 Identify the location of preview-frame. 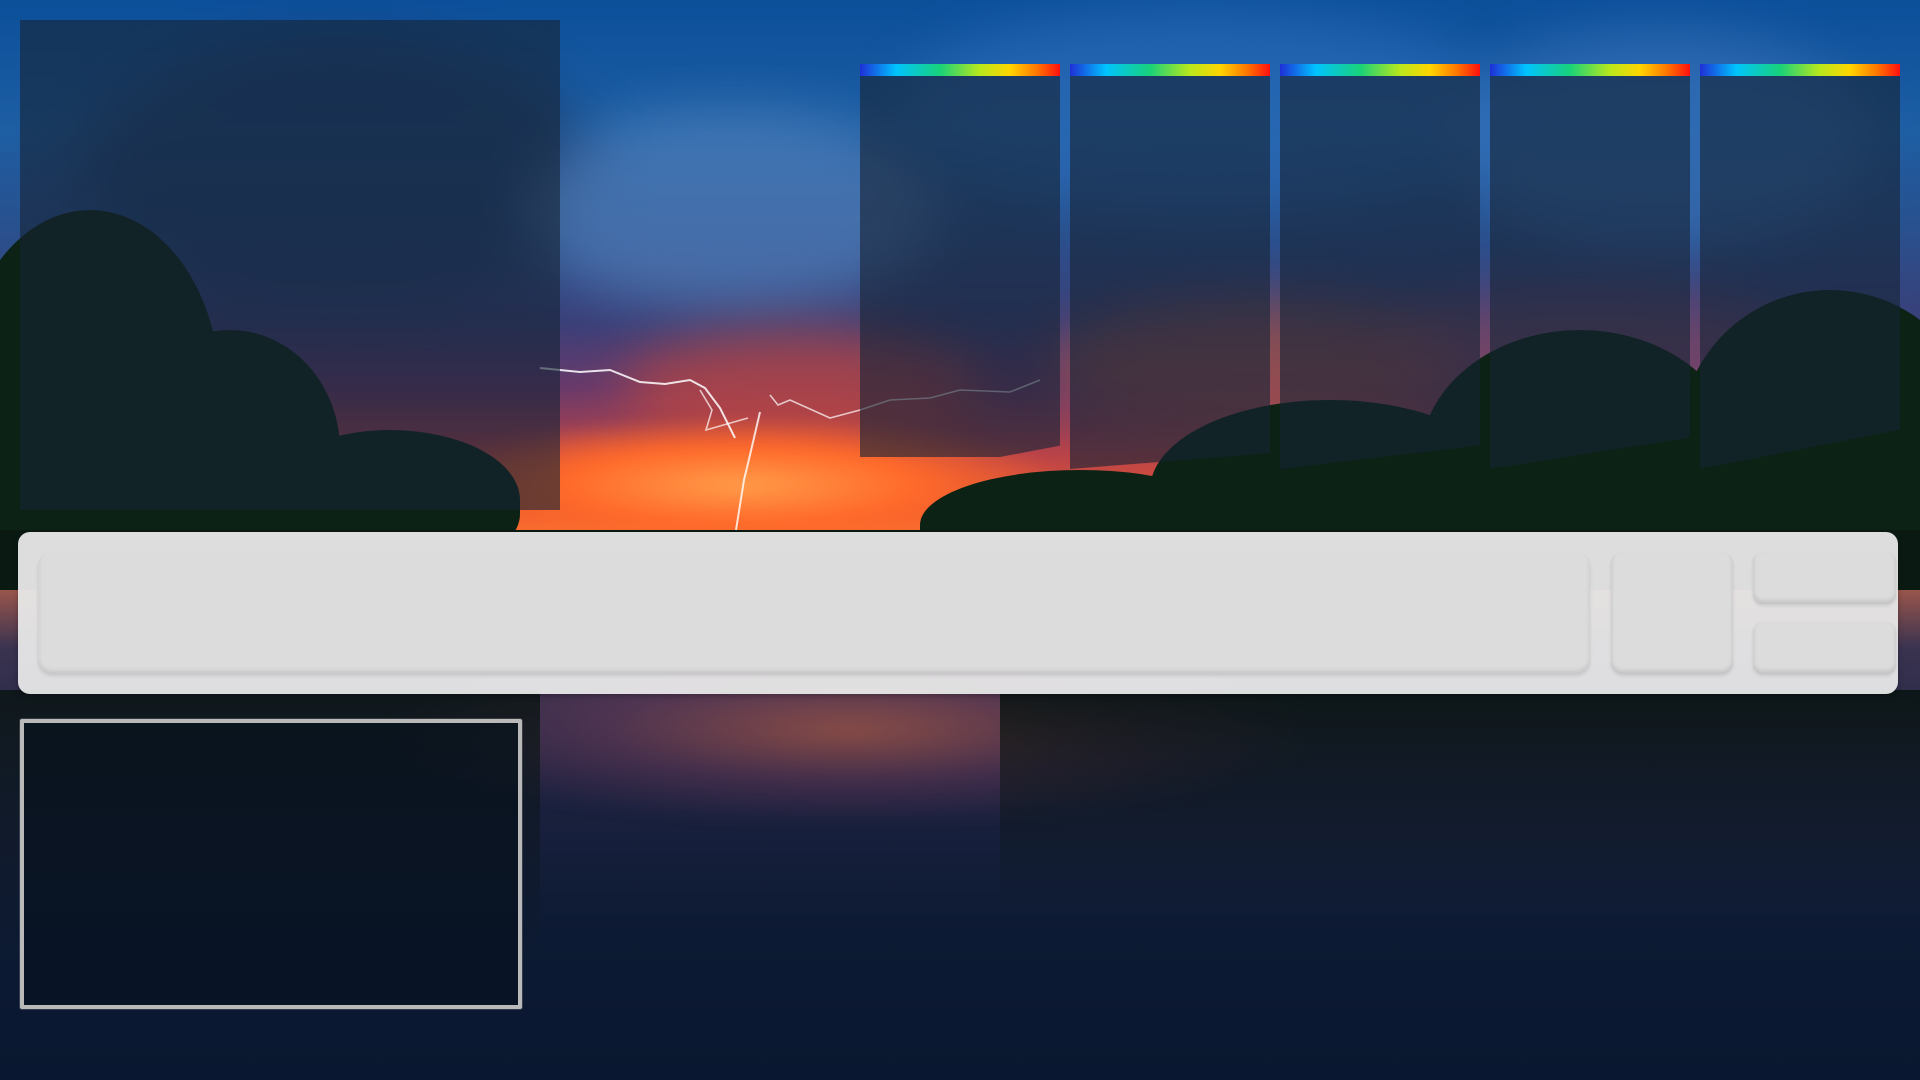
(271, 864).